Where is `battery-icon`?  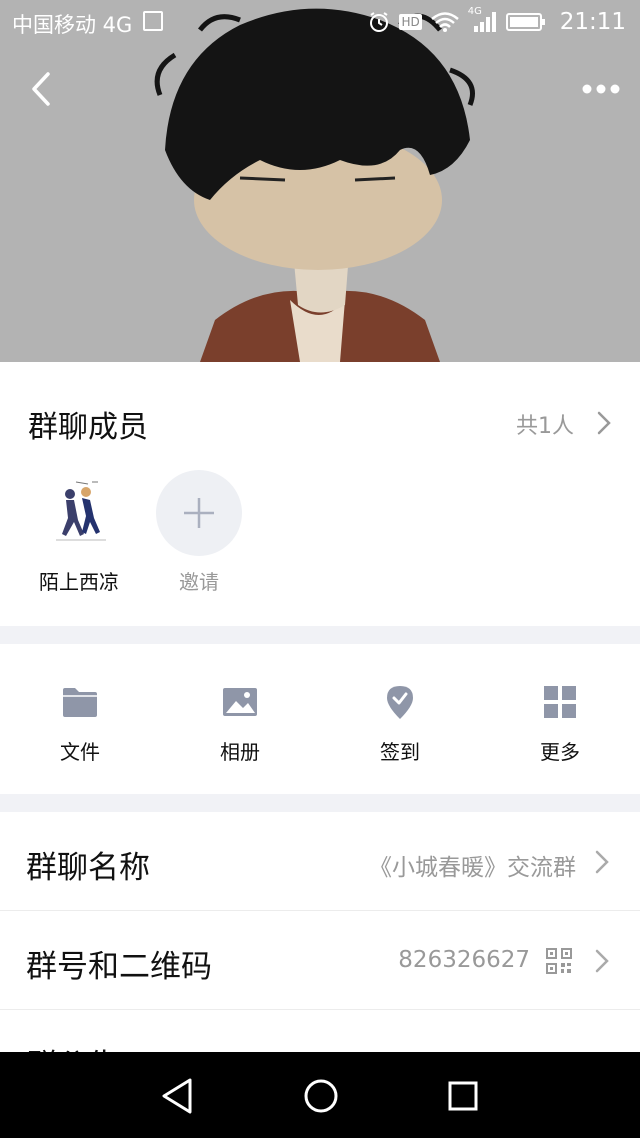
battery-icon is located at coordinates (525, 22).